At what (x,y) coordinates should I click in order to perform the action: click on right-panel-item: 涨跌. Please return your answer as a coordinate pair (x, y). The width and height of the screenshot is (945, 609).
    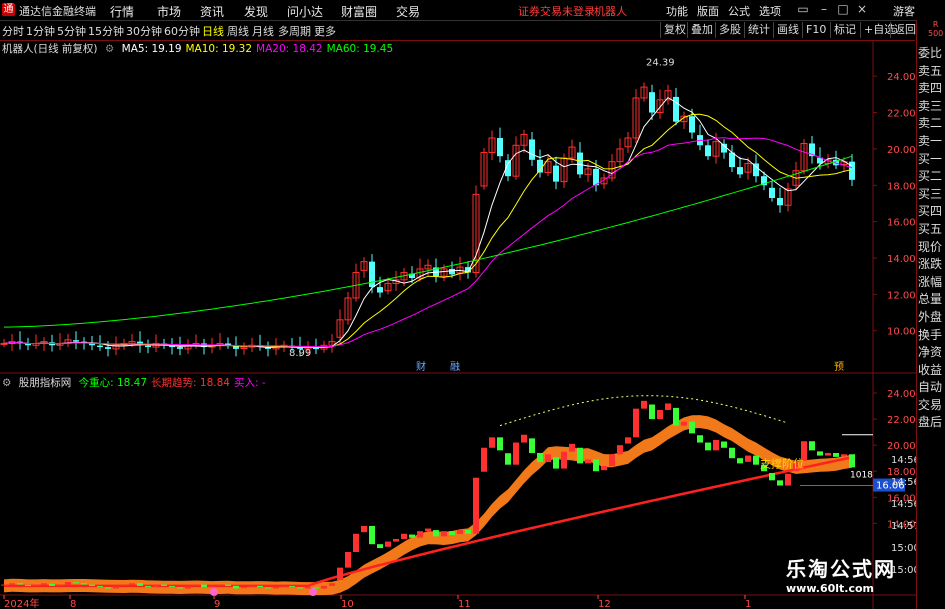
    Looking at the image, I should click on (931, 265).